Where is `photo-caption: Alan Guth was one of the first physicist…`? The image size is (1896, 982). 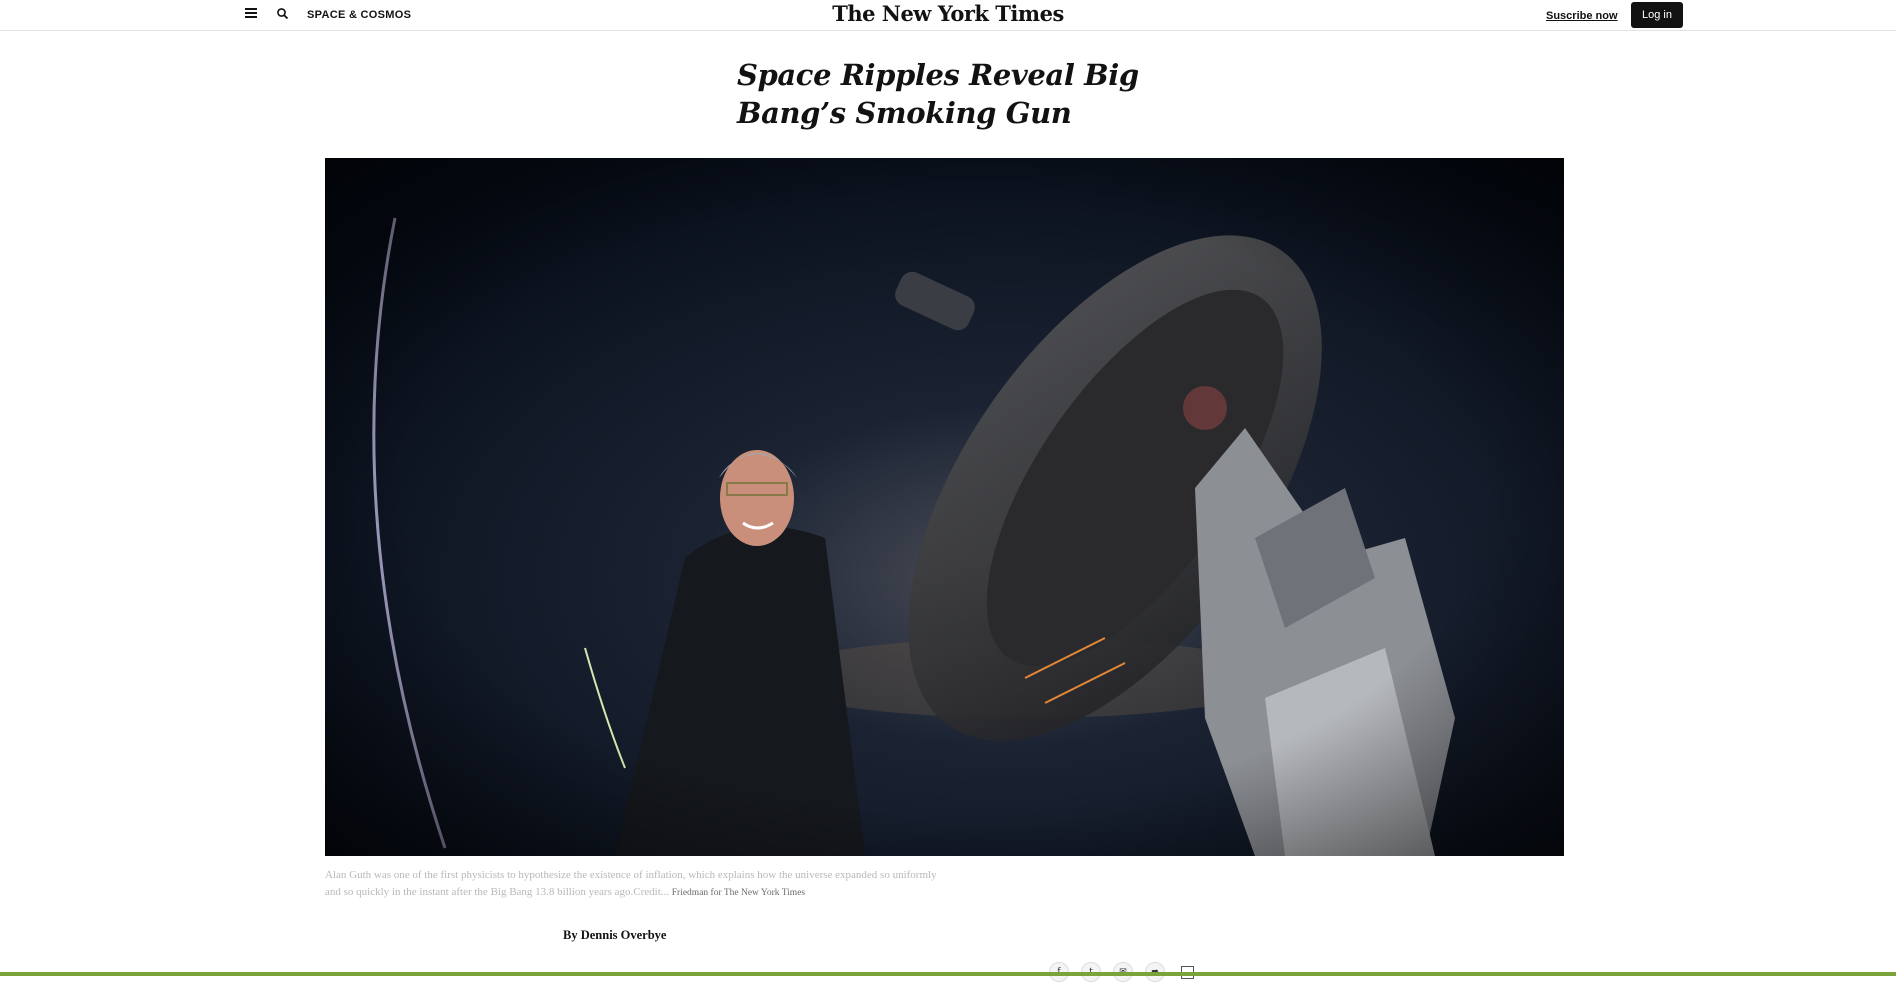 photo-caption: Alan Guth was one of the first physicist… is located at coordinates (640, 884).